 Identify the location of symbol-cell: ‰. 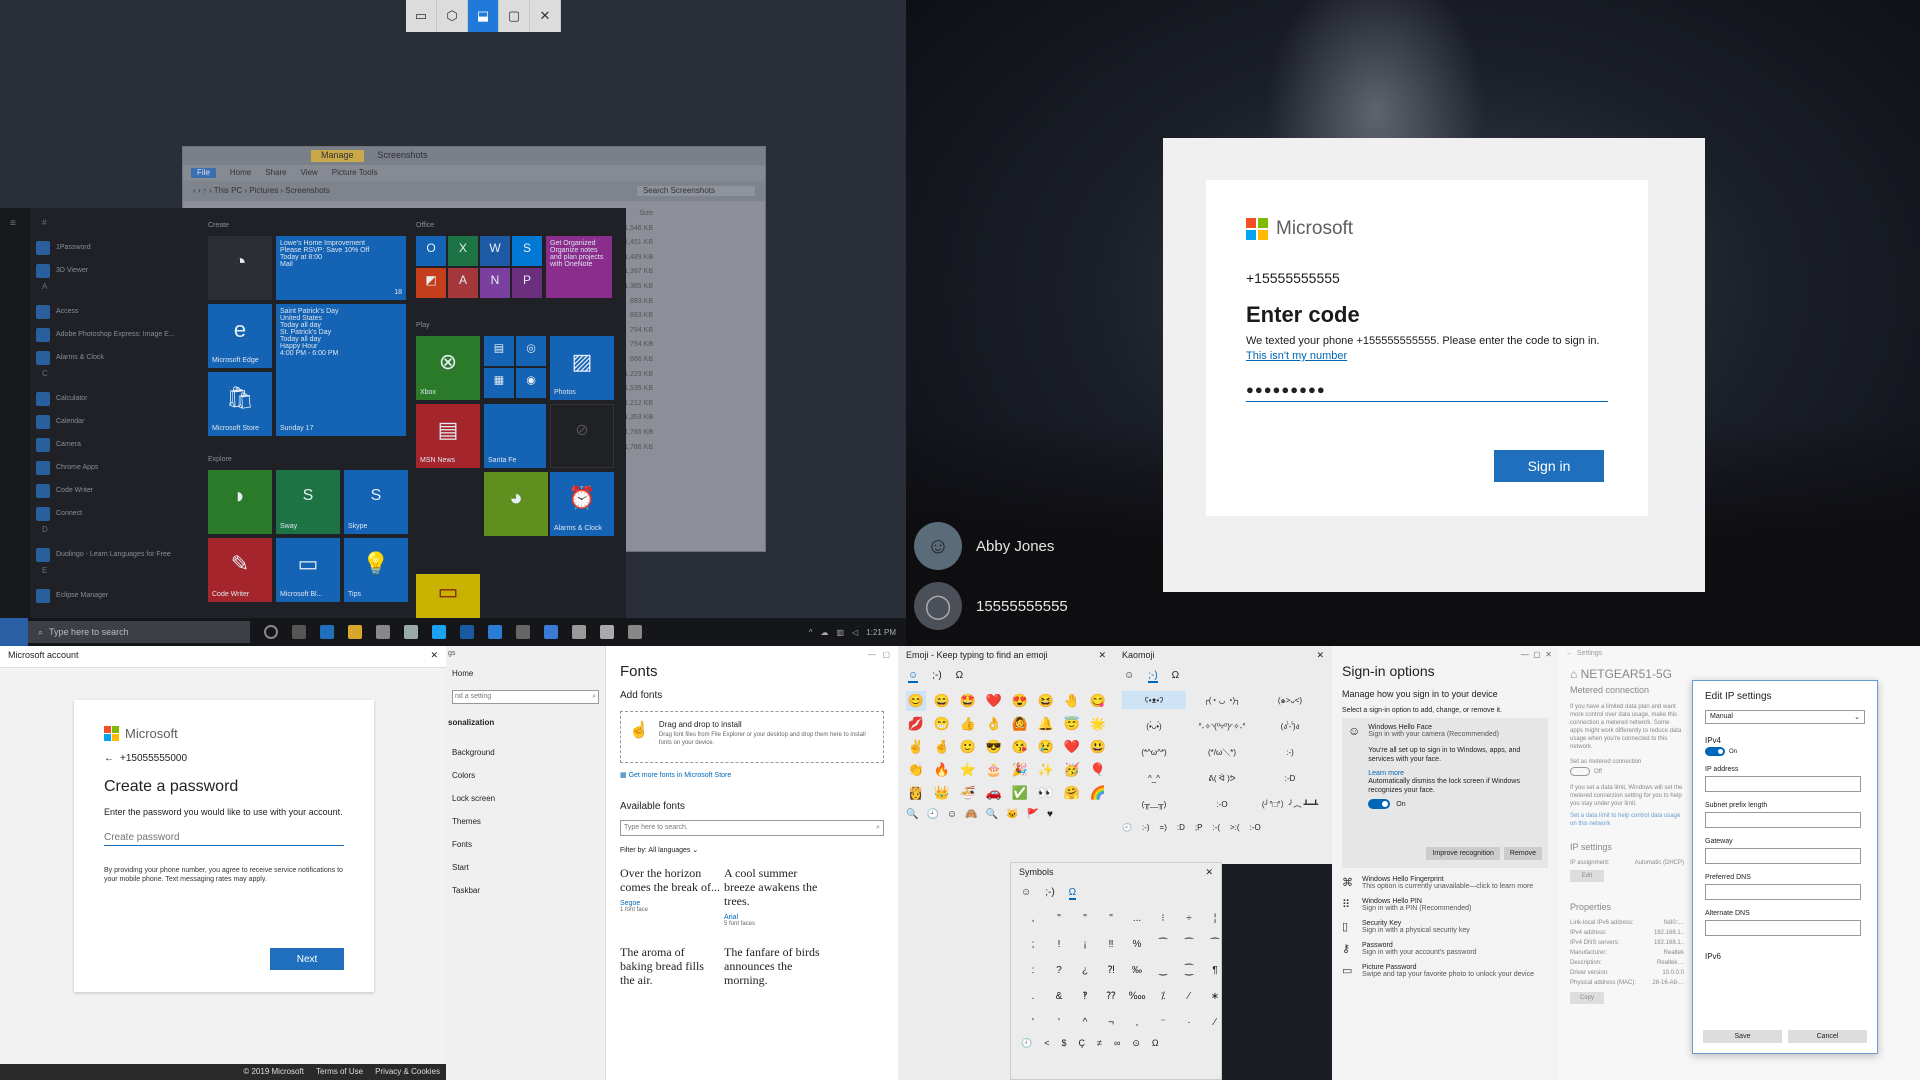
(1137, 970).